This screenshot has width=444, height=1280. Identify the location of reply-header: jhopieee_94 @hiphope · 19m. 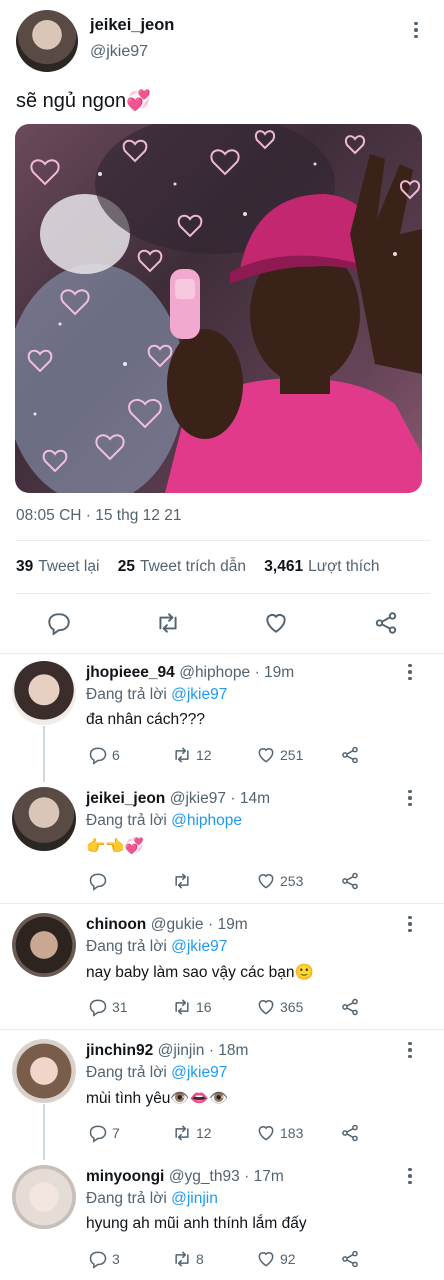
(190, 673).